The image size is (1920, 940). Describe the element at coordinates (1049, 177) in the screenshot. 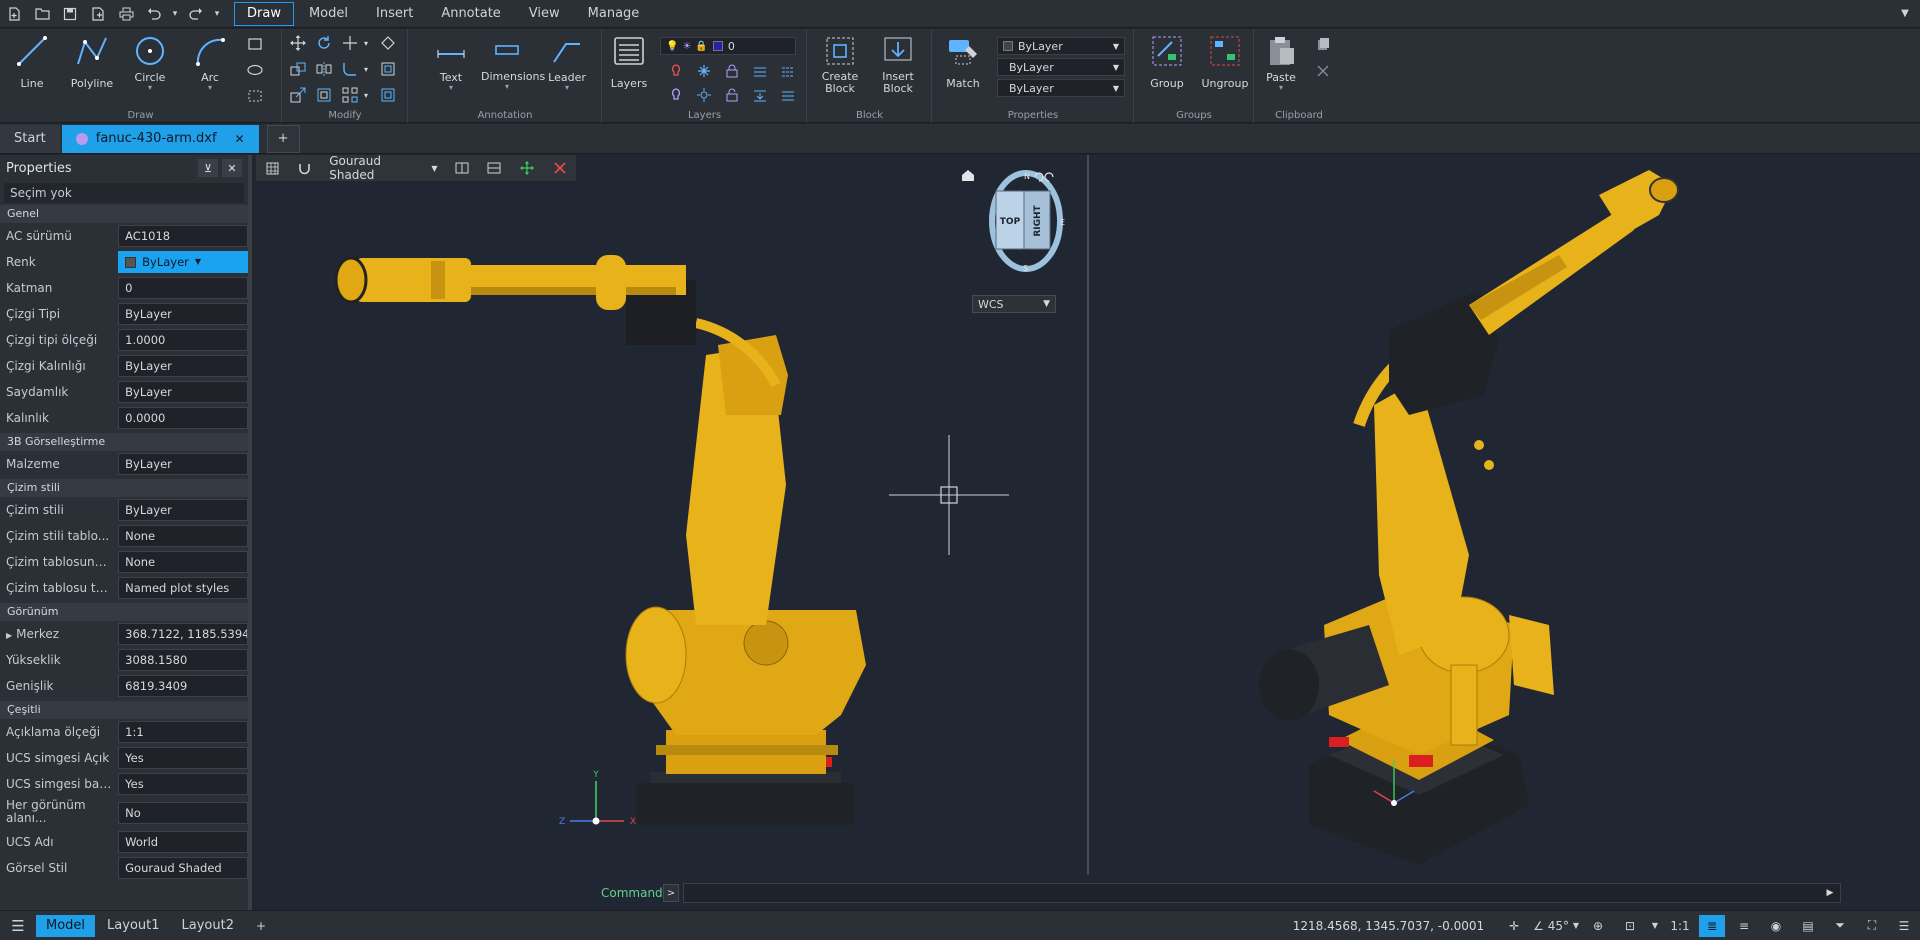

I see `rotate-cw-icon` at that location.